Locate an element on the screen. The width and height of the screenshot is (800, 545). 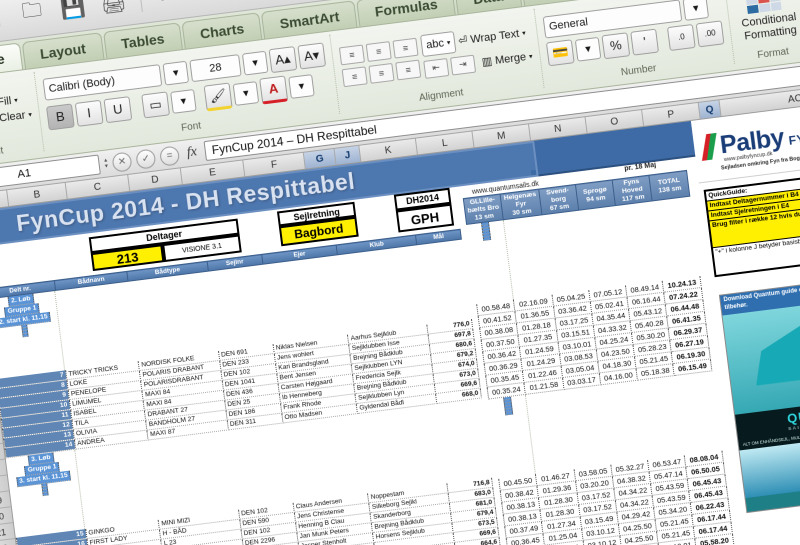
currency-dropdown-icon: ▾ is located at coordinates (588, 49).